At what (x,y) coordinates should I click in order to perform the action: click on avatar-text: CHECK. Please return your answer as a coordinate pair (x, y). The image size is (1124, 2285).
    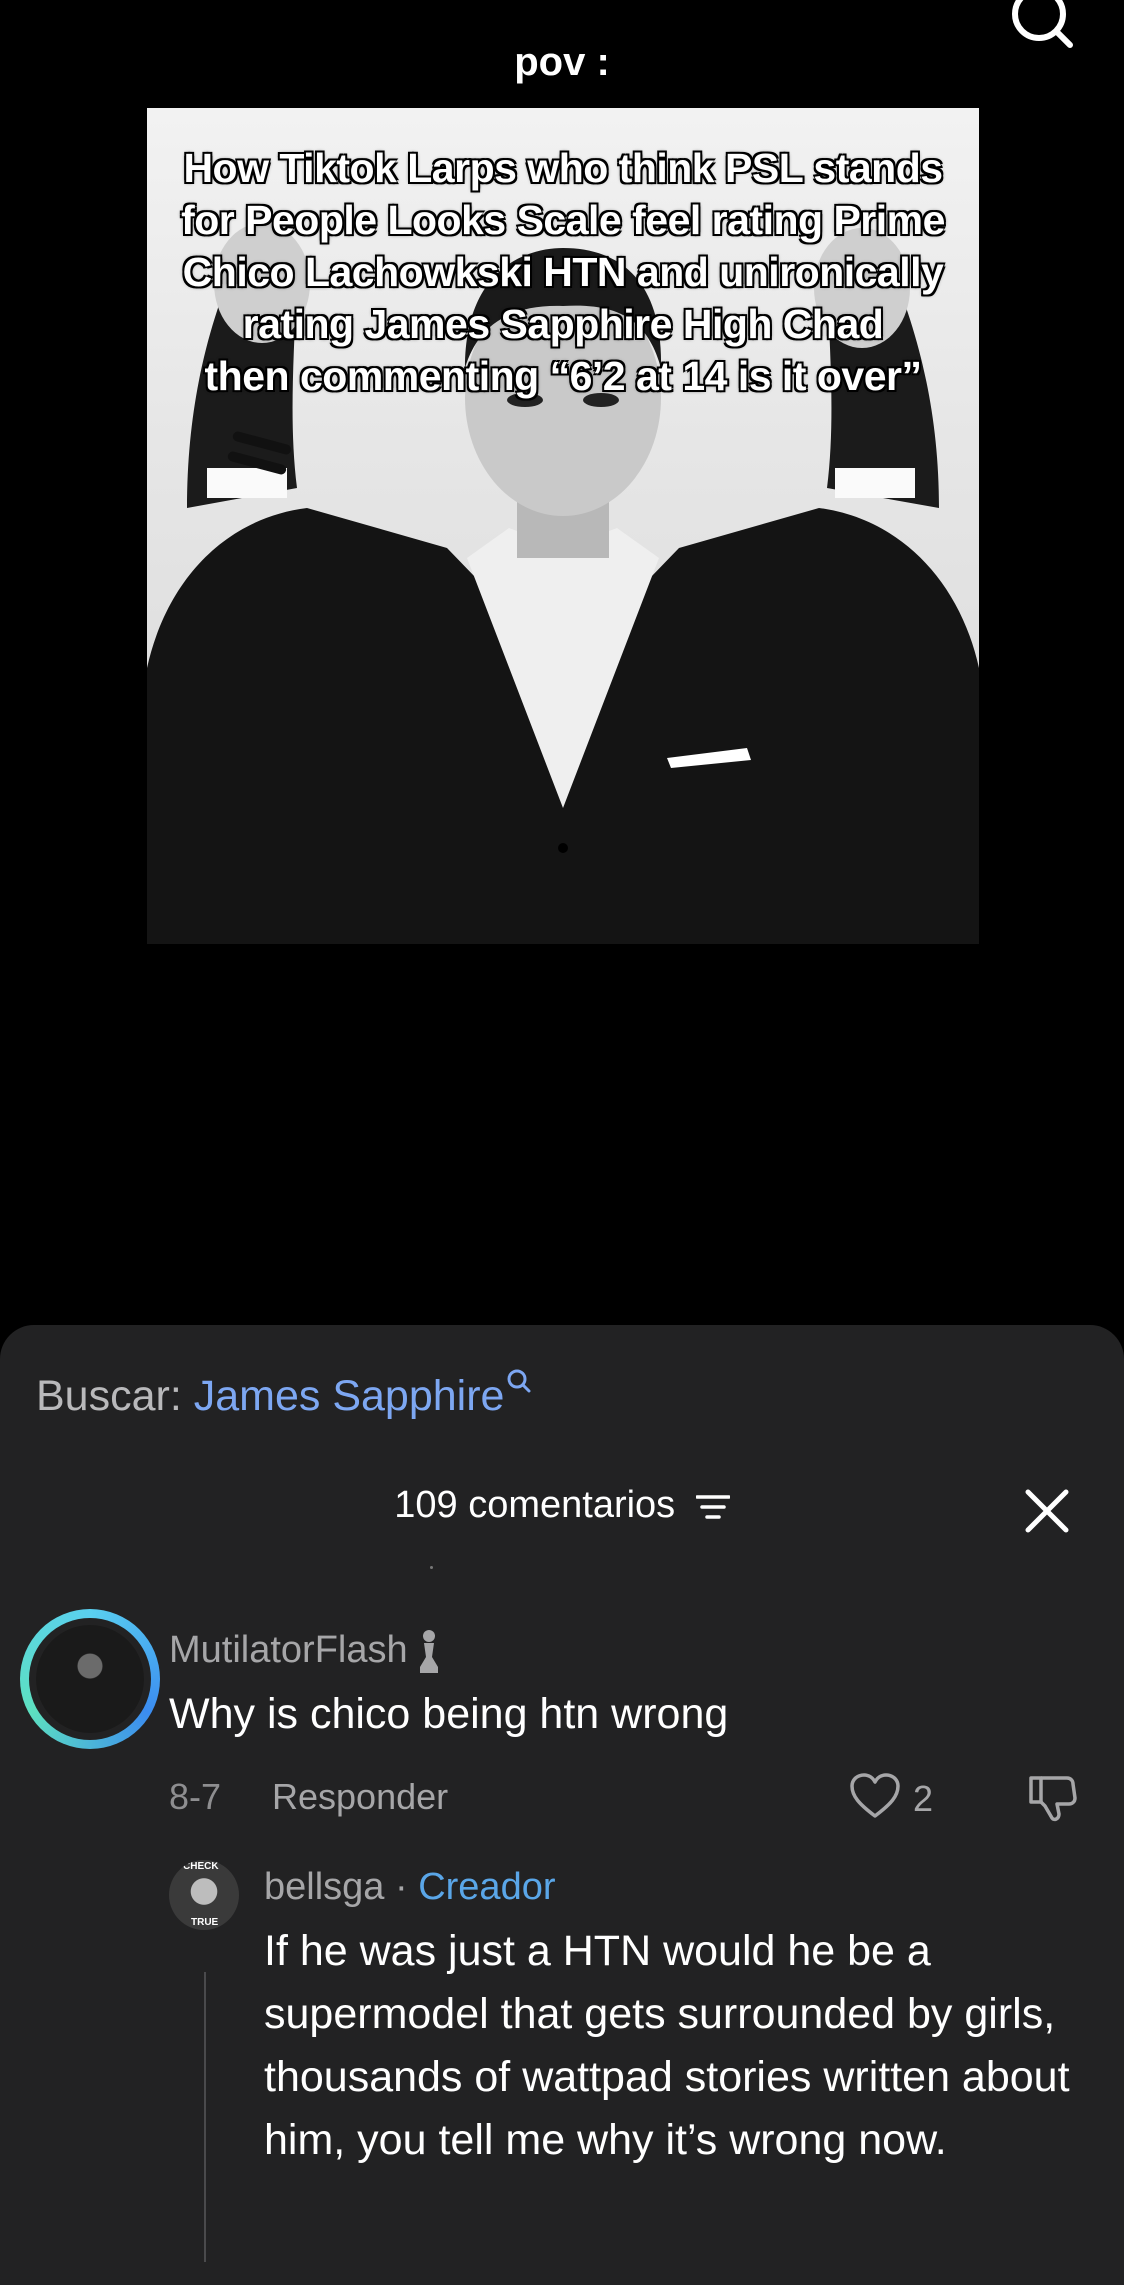
    Looking at the image, I should click on (201, 1866).